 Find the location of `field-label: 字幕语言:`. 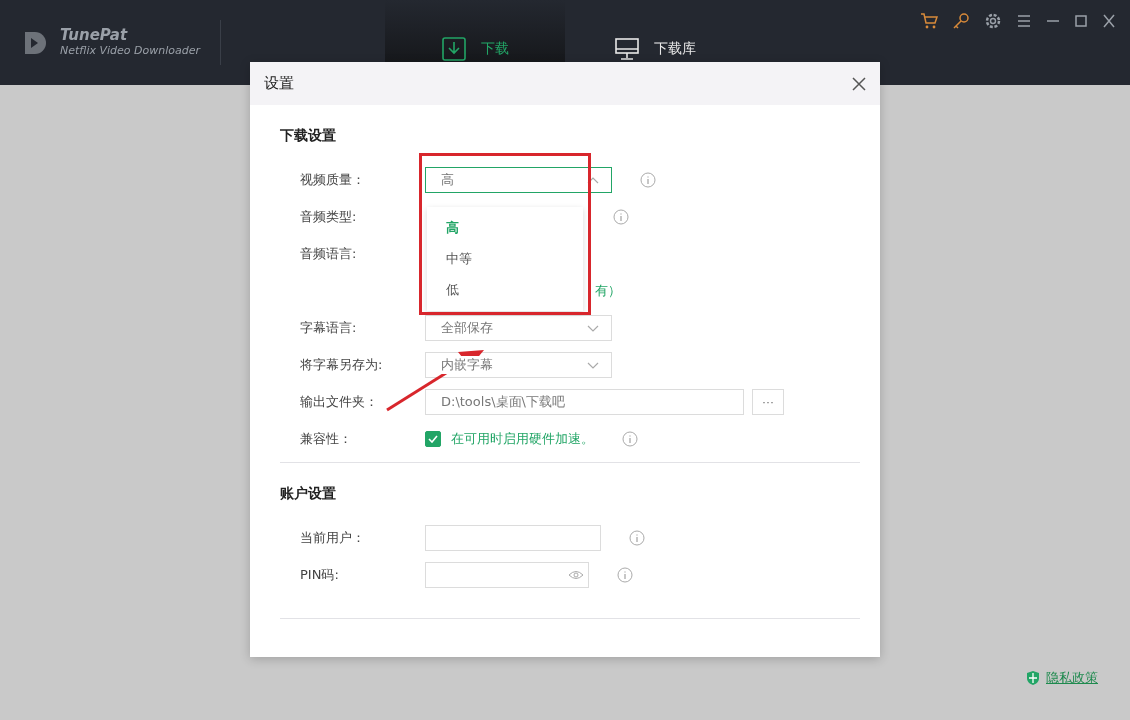

field-label: 字幕语言: is located at coordinates (329, 328).